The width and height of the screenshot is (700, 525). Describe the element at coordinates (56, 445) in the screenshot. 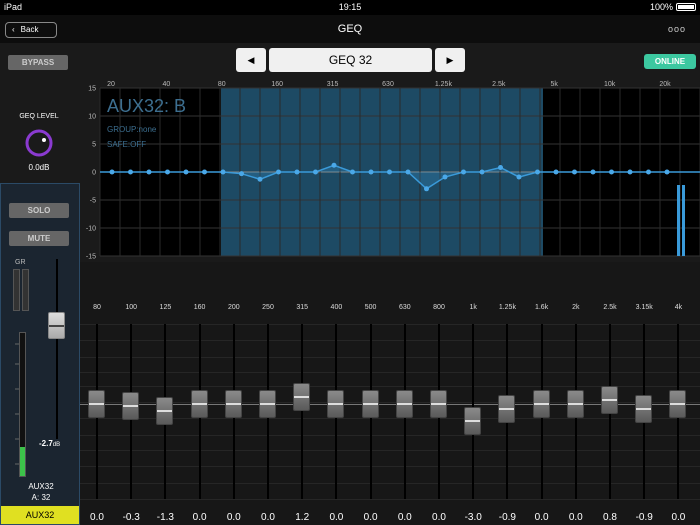

I see `fader-value-unit: dB` at that location.